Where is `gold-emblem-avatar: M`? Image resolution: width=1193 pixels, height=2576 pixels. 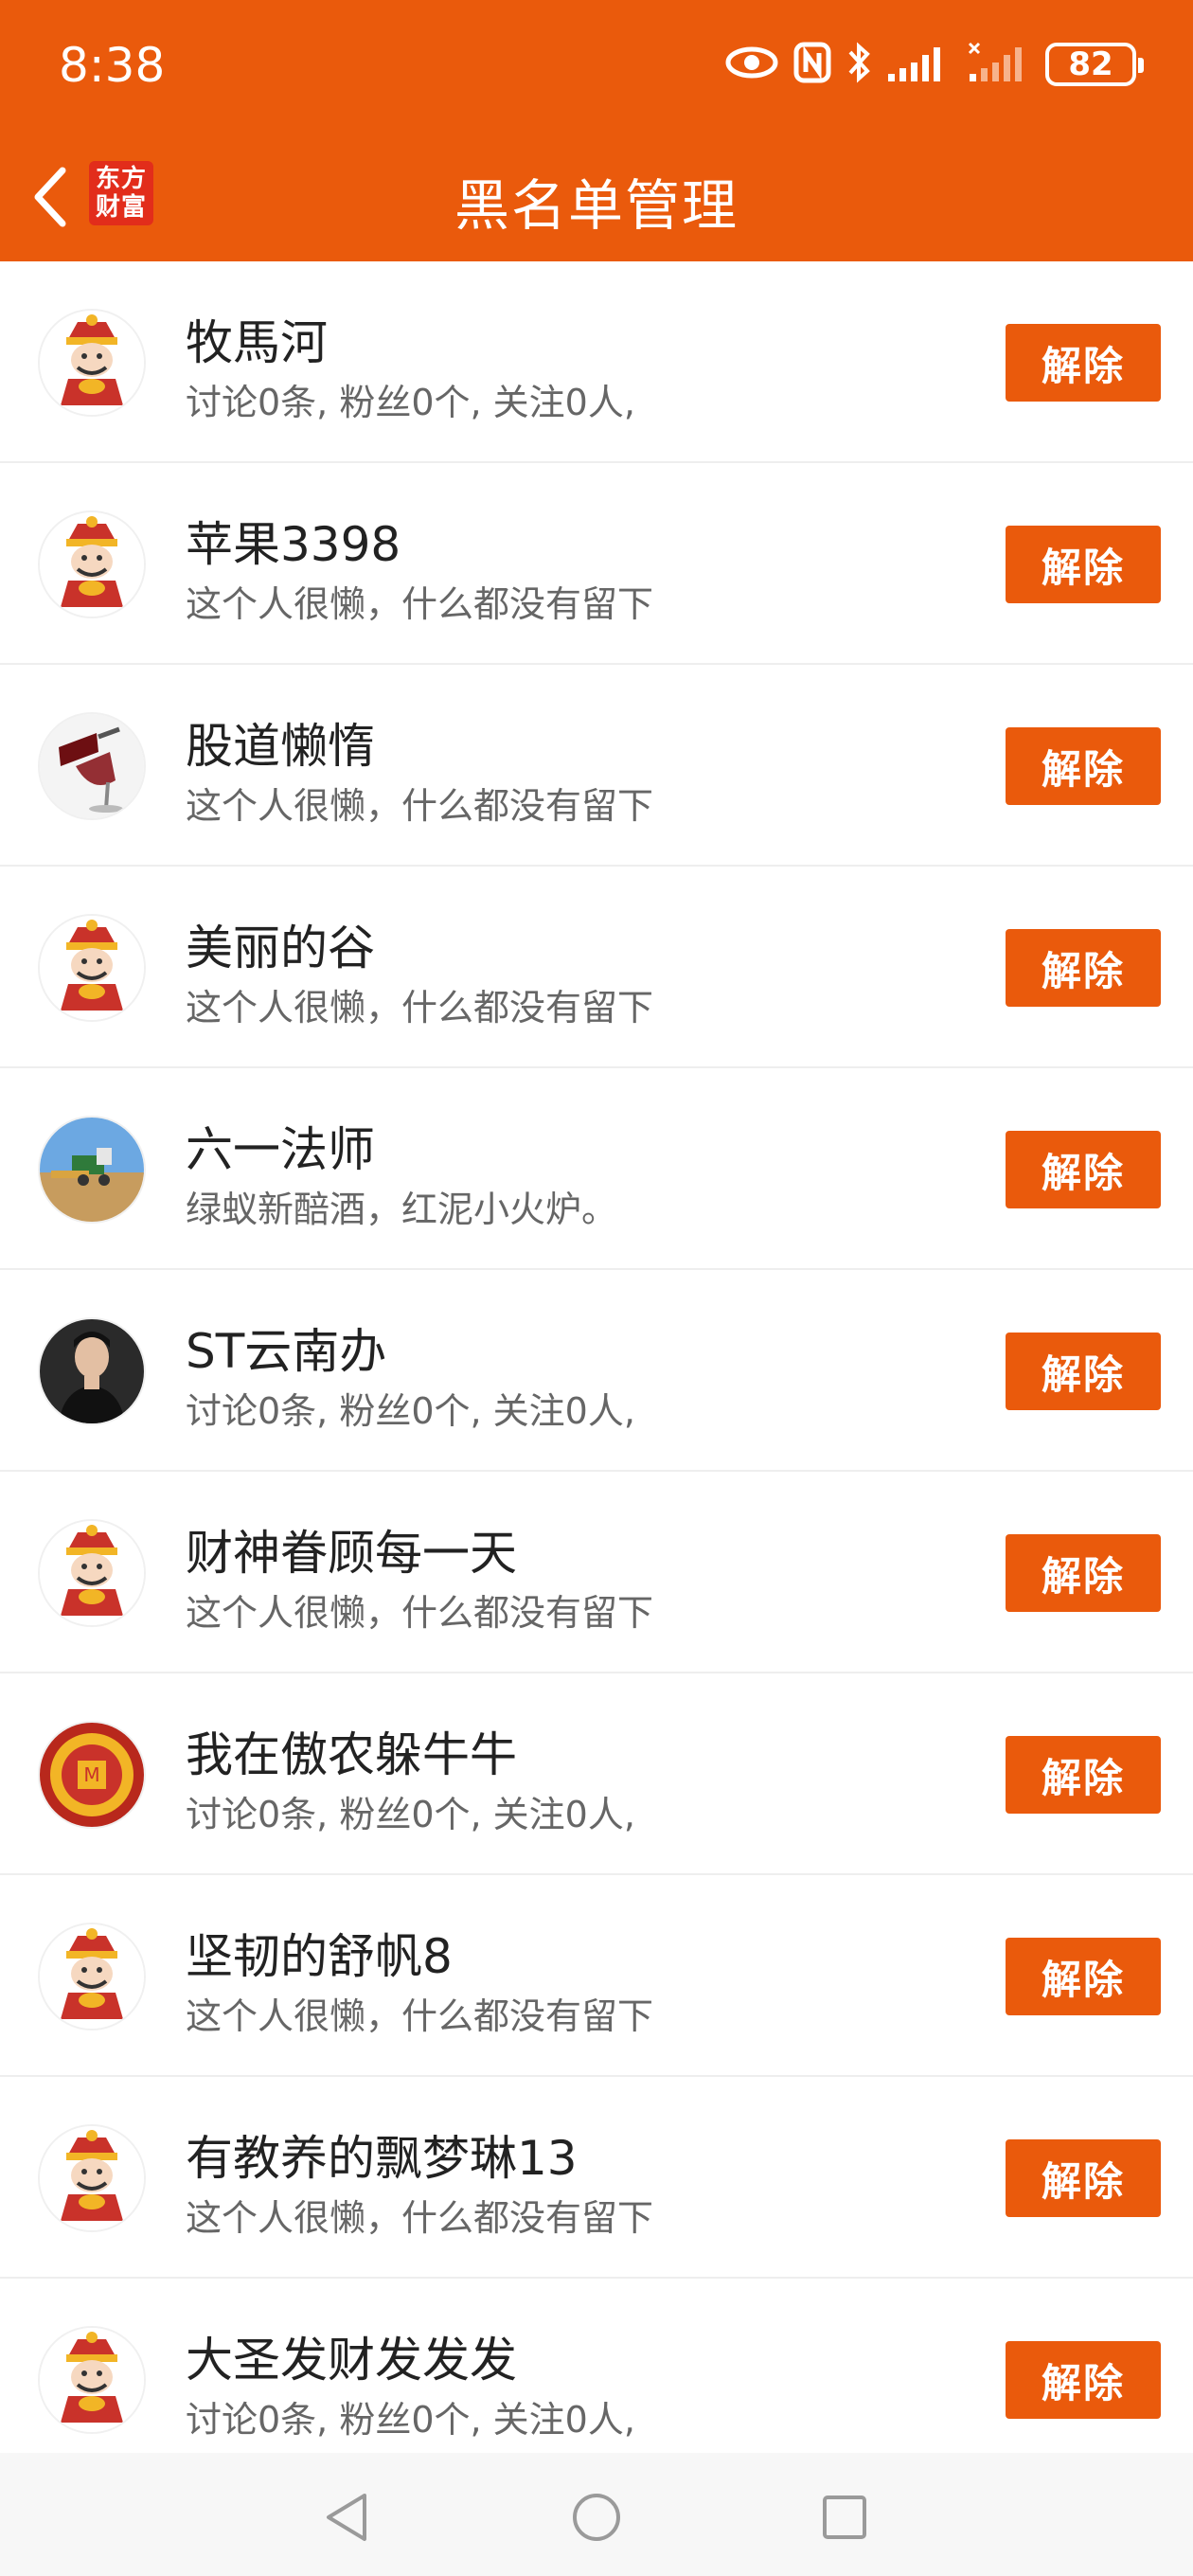
gold-emblem-avatar: M is located at coordinates (92, 1775).